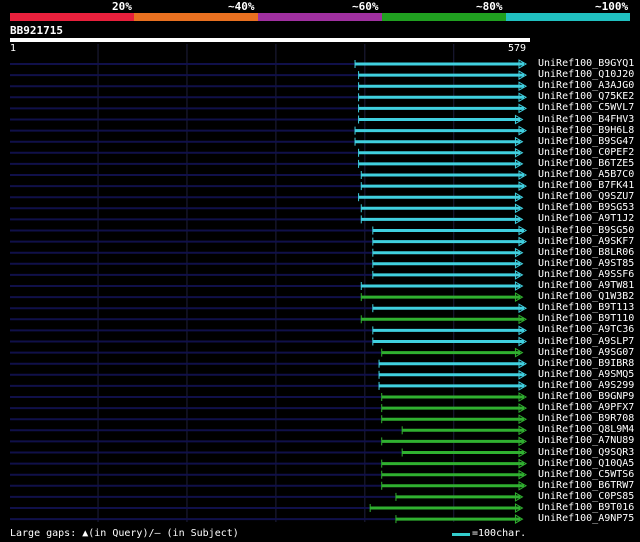 The height and width of the screenshot is (542, 640). Describe the element at coordinates (586, 485) in the screenshot. I see `hit-label: UniRef100_B6TRW7` at that location.